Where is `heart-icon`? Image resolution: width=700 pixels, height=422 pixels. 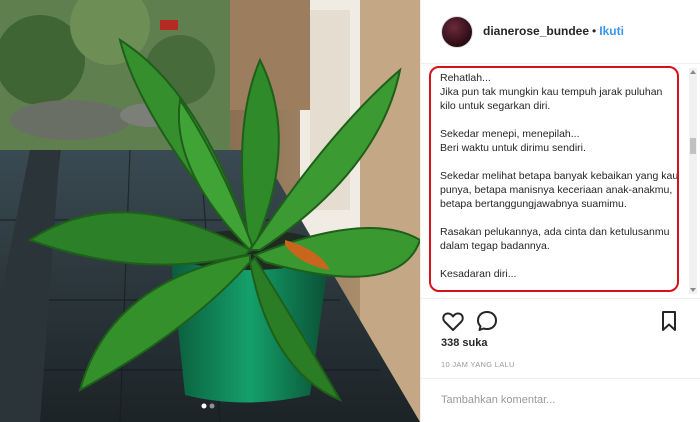 heart-icon is located at coordinates (453, 321).